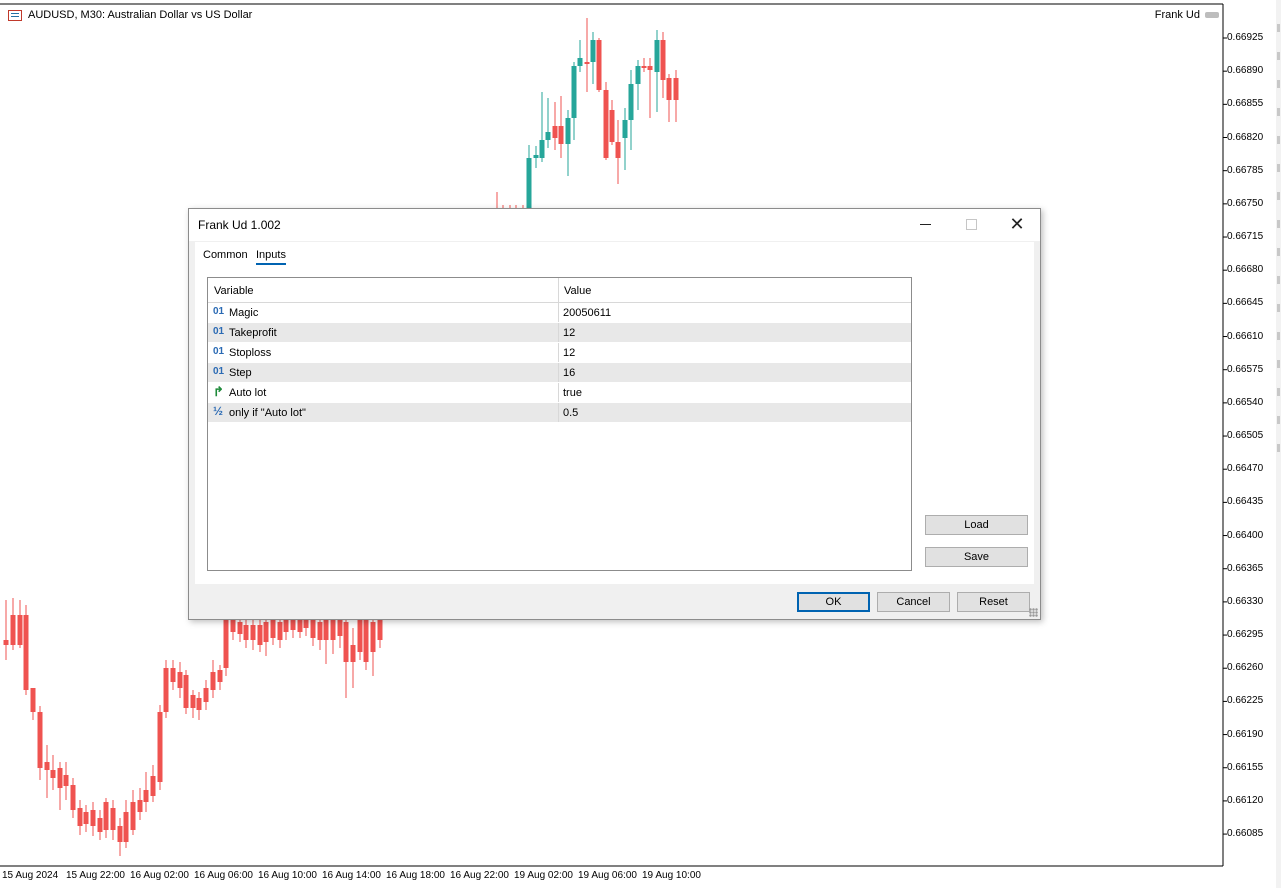 The width and height of the screenshot is (1281, 888). Describe the element at coordinates (559, 333) in the screenshot. I see `grid-row: 01 Takeprofit 12` at that location.